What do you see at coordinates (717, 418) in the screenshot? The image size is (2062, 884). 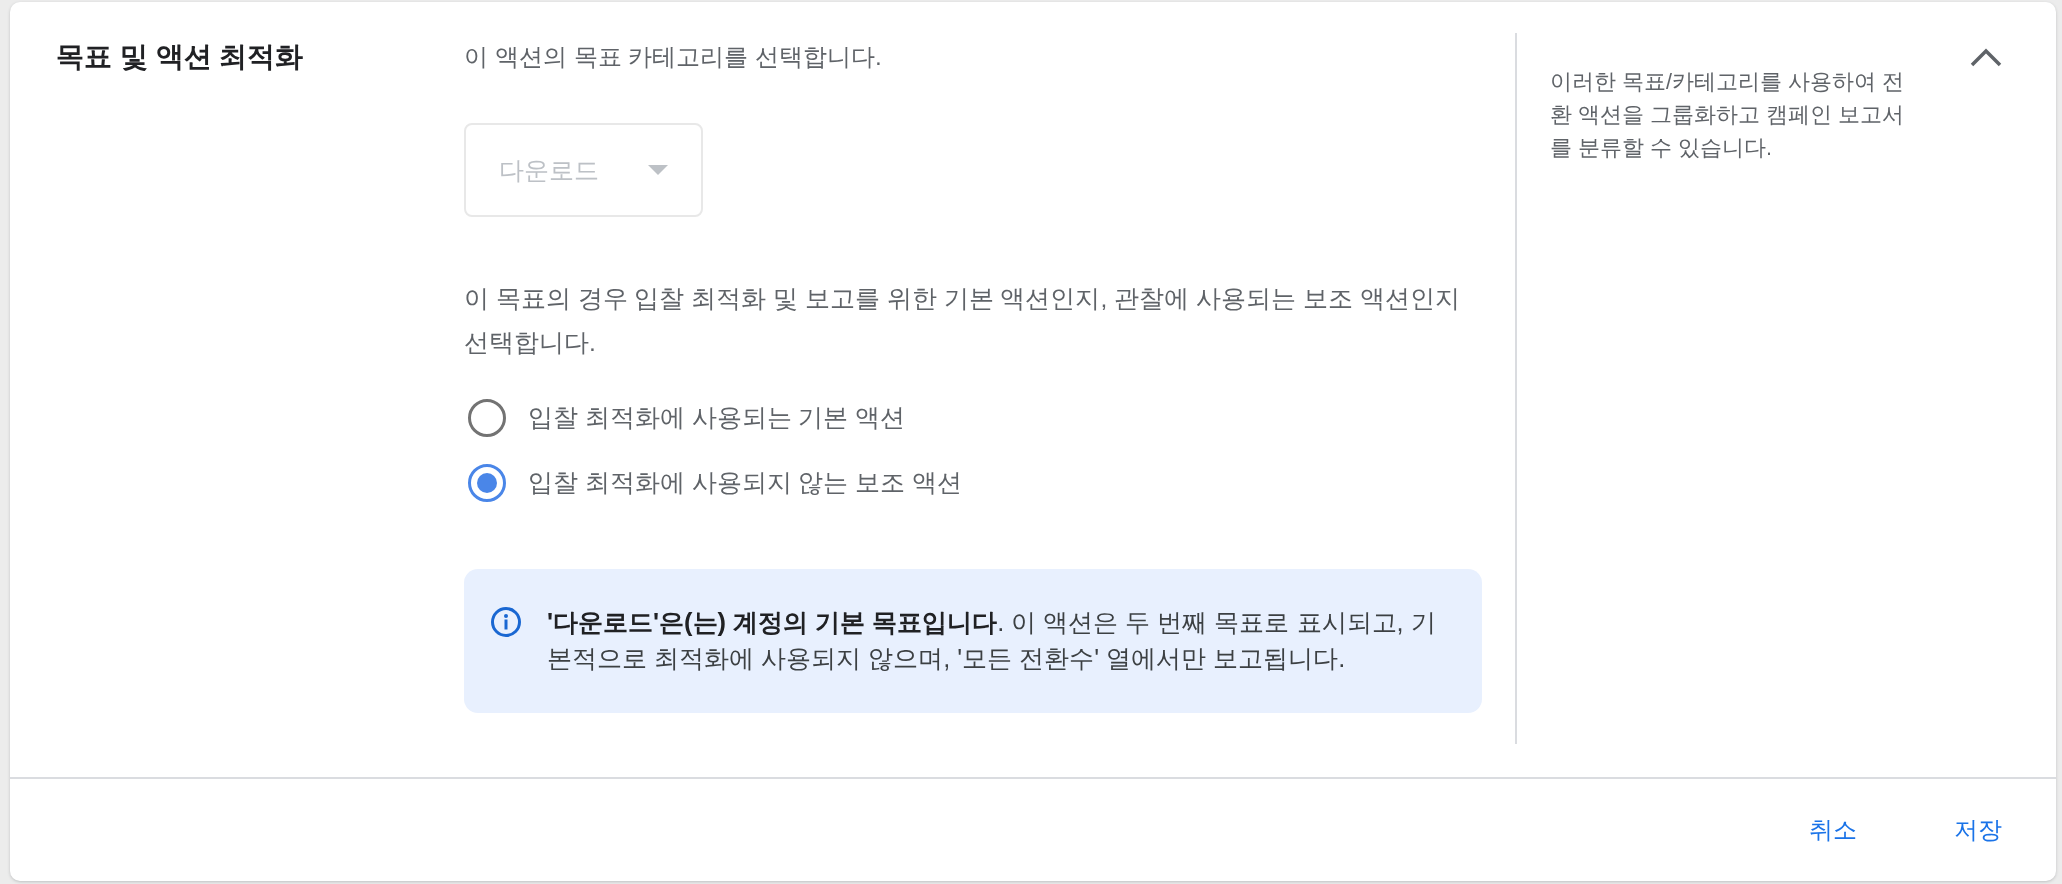 I see `radio-label: 입찰 최적화에 사용되는 기본 액션` at bounding box center [717, 418].